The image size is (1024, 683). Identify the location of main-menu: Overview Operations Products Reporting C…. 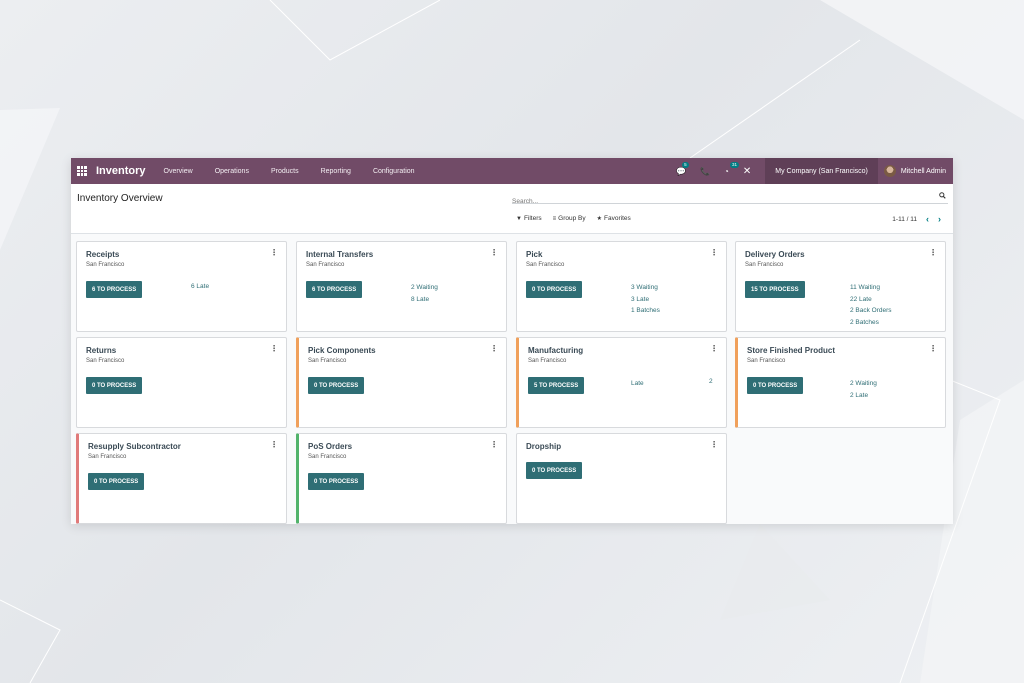
(300, 171).